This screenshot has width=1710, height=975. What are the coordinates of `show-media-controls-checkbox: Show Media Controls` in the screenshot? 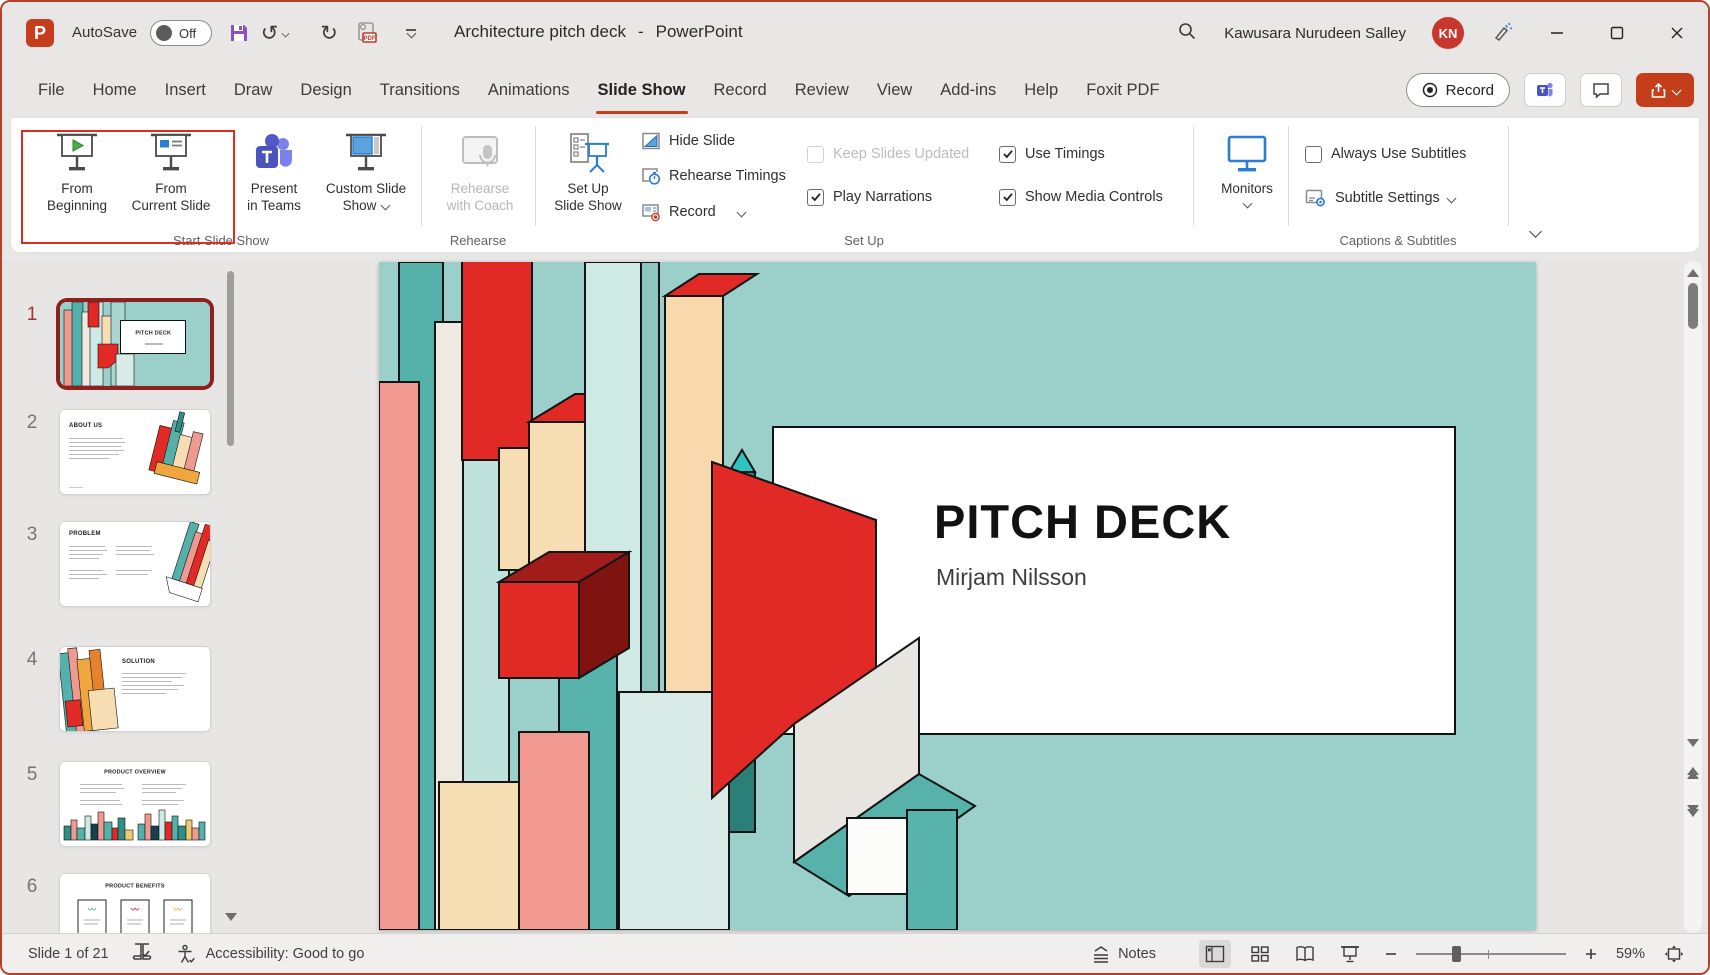 It's located at (1081, 197).